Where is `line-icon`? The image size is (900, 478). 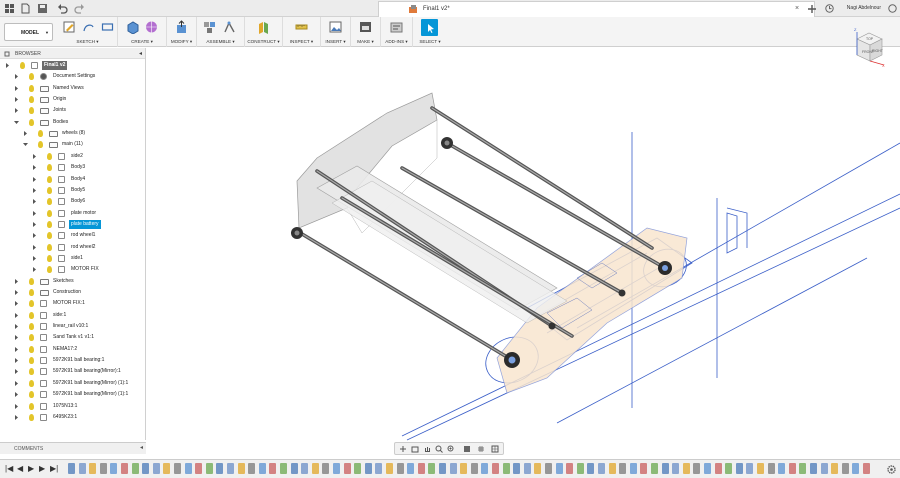 line-icon is located at coordinates (88, 27).